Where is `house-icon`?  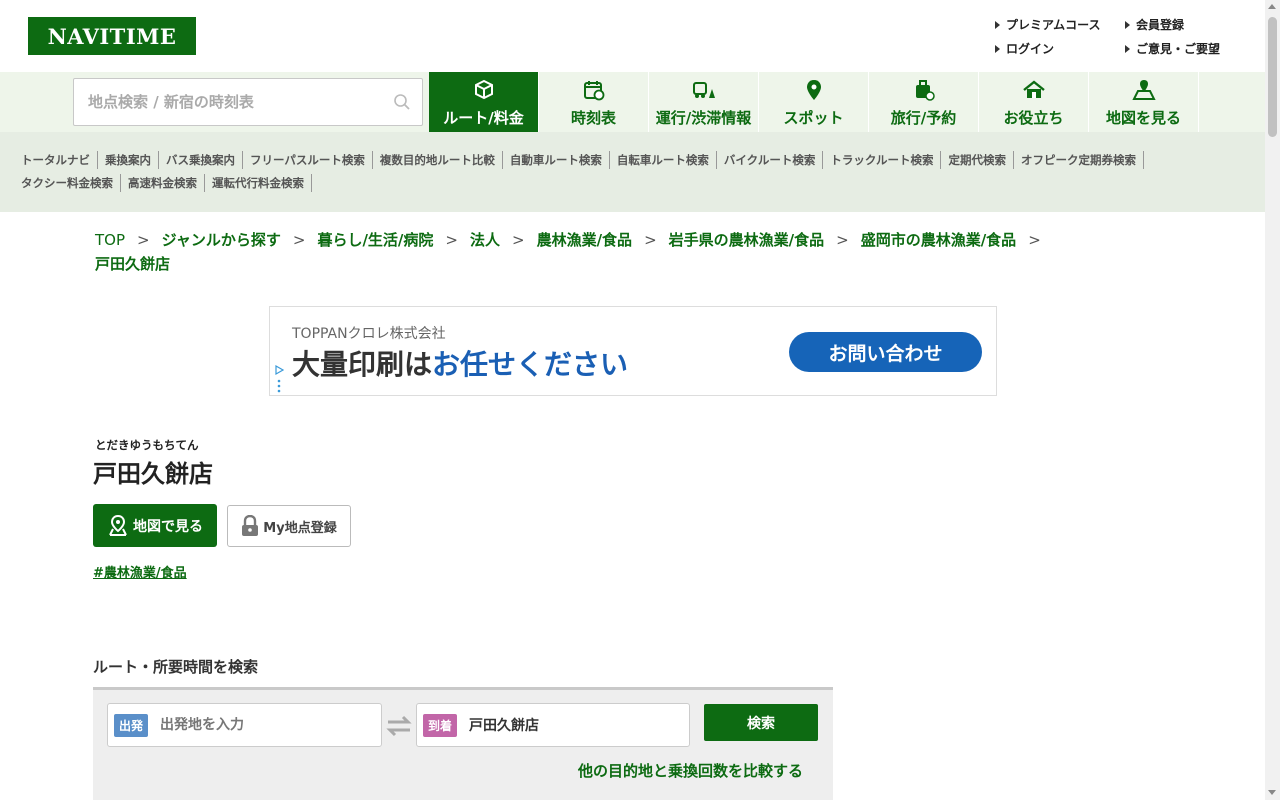
house-icon is located at coordinates (1034, 90).